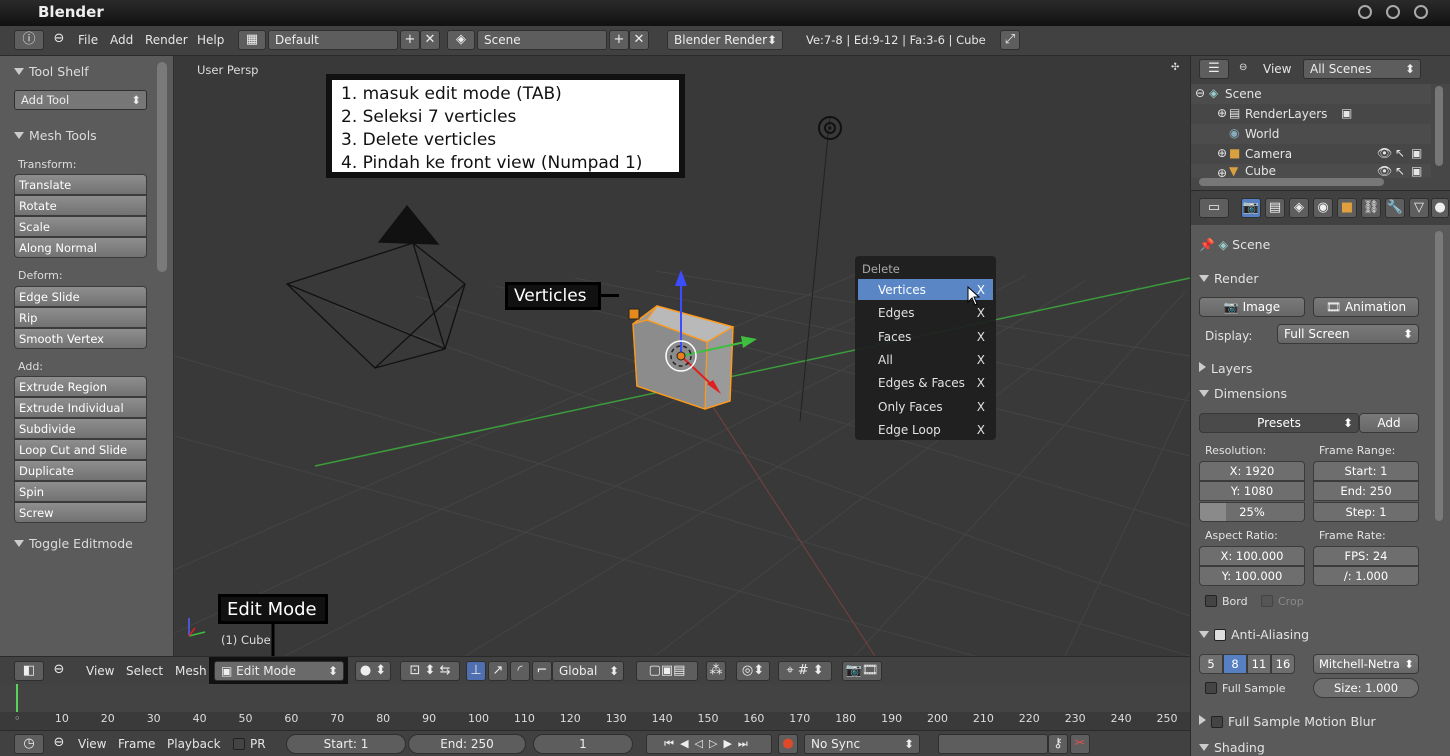 This screenshot has width=1450, height=756. What do you see at coordinates (1440, 208) in the screenshot?
I see `material-tab-icon: ●` at bounding box center [1440, 208].